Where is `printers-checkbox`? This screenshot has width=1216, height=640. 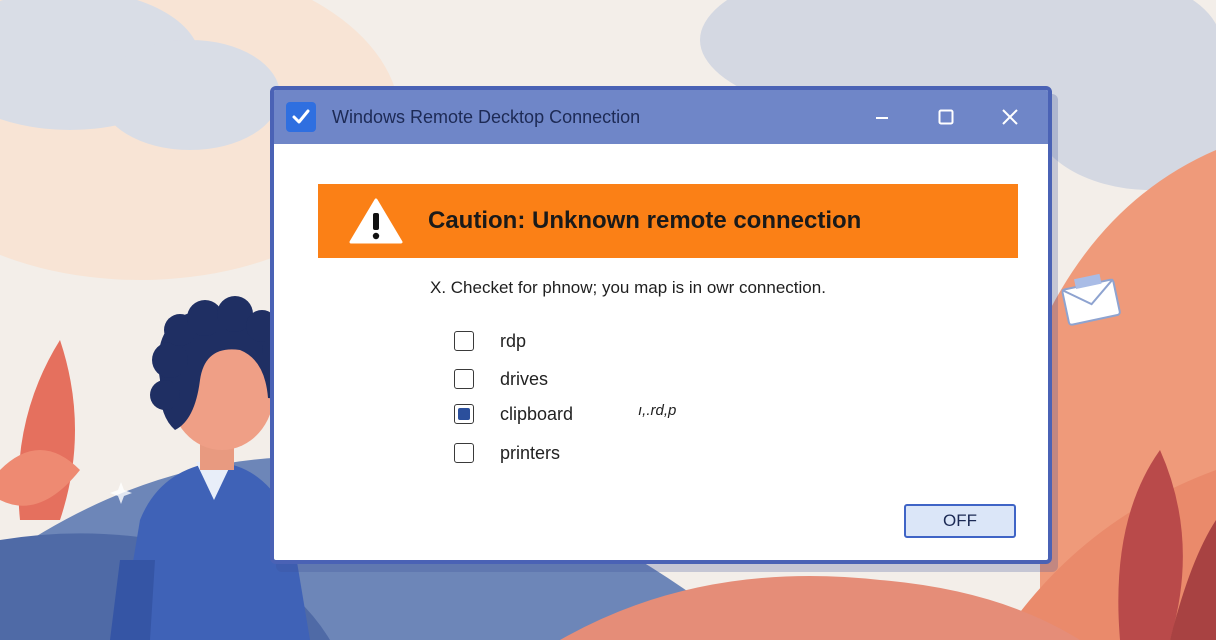
printers-checkbox is located at coordinates (464, 453).